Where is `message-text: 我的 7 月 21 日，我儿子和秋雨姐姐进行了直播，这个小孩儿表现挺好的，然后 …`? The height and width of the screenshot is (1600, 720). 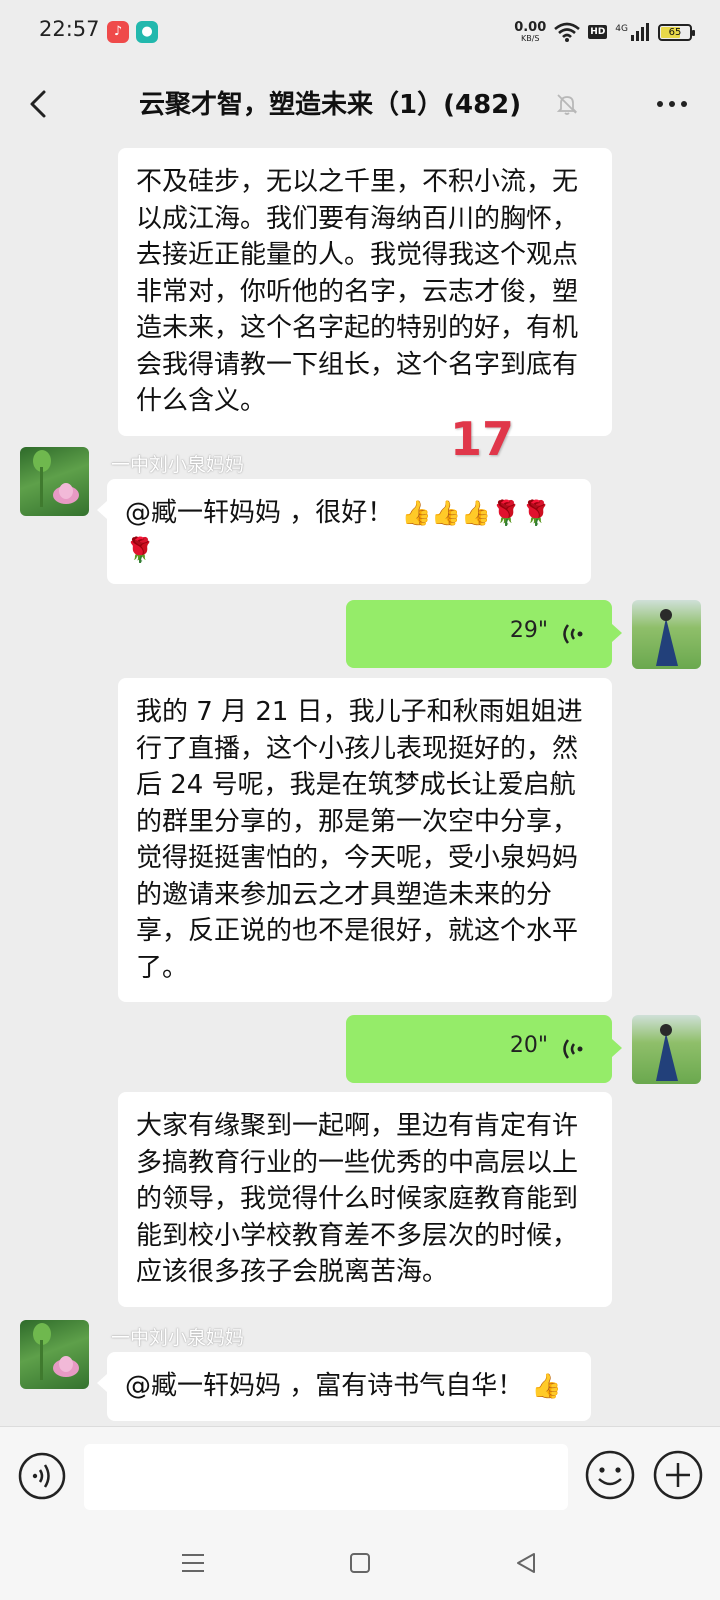
message-text: 我的 7 月 21 日，我儿子和秋雨姐姐进行了直播，这个小孩儿表现挺好的，然后 … is located at coordinates (359, 840).